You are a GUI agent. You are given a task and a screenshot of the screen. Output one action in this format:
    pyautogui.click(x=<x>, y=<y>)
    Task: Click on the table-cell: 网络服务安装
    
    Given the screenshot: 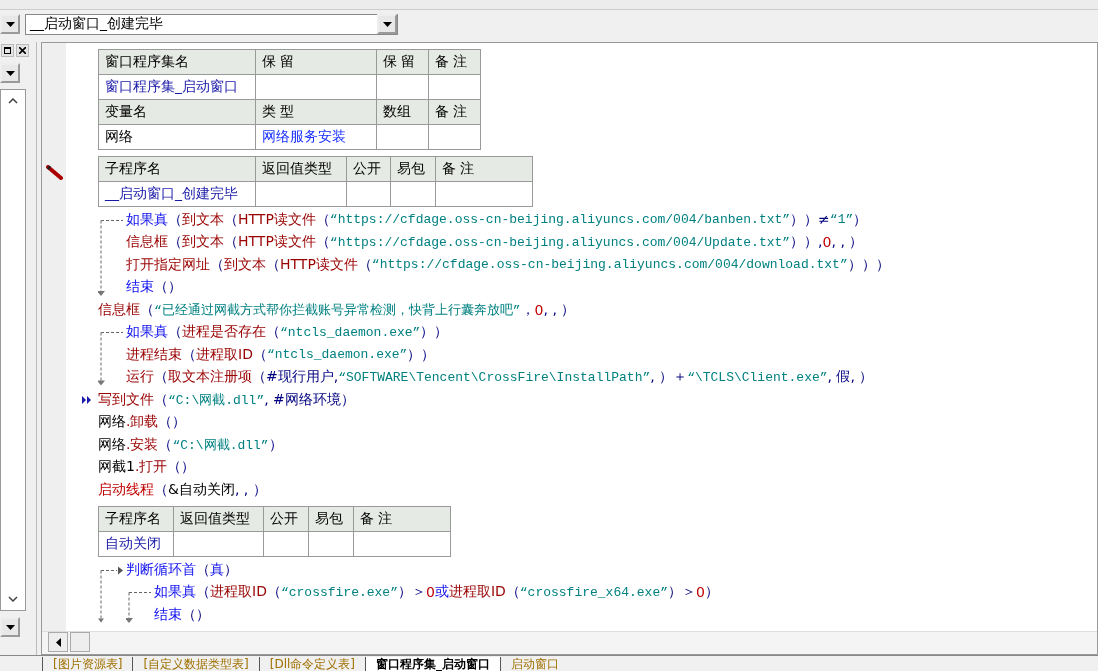 What is the action you would take?
    pyautogui.click(x=316, y=137)
    